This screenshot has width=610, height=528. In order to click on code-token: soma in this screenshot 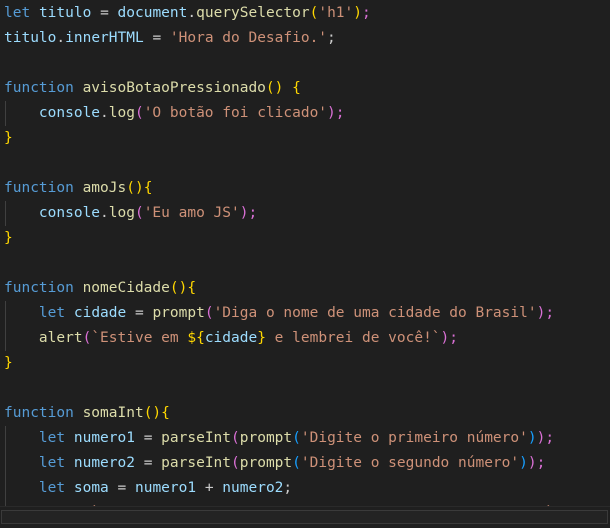, I will do `click(91, 488)`.